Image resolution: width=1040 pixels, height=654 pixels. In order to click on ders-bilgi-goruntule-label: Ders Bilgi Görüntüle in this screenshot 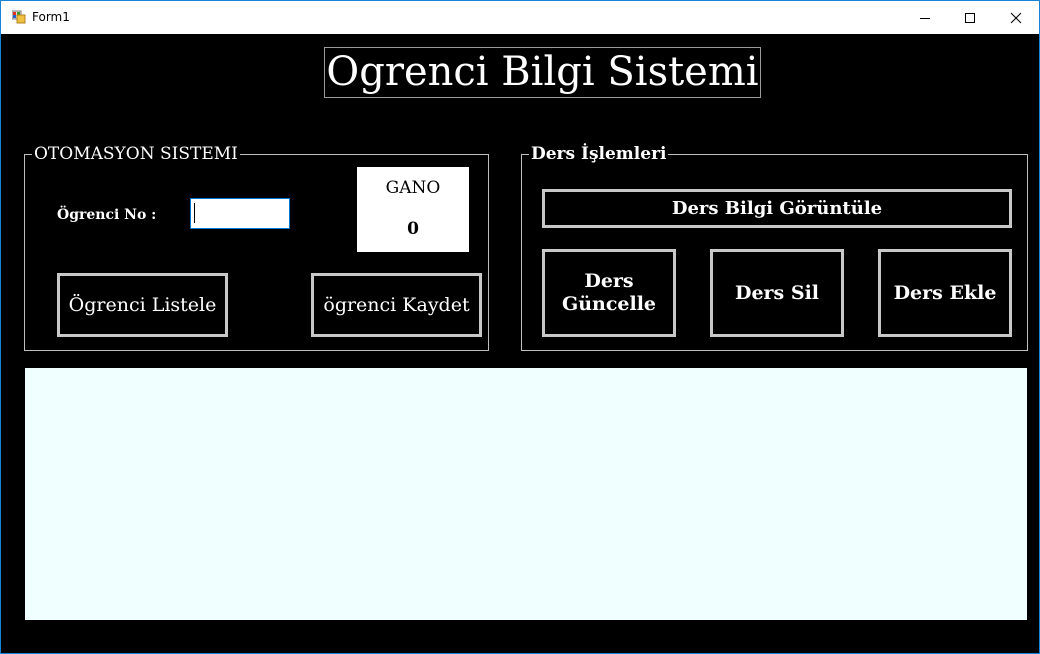, I will do `click(777, 208)`.